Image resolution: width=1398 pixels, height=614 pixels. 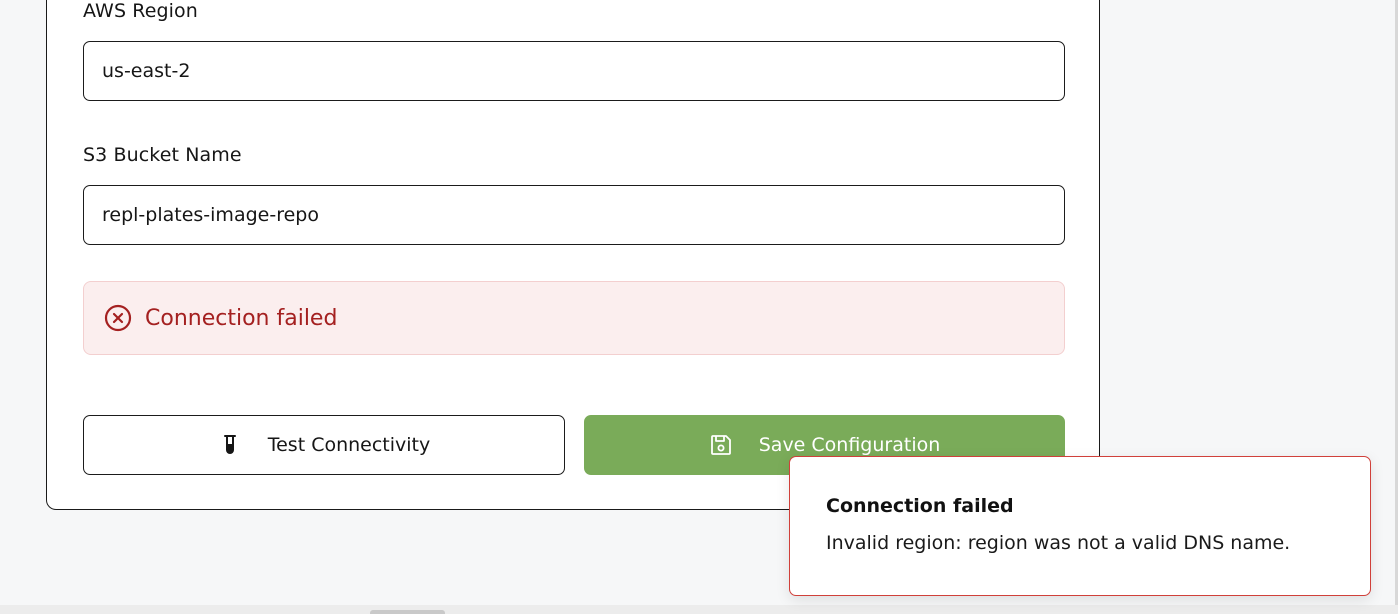 I want to click on test-connectivity-button: Test Connectivity, so click(x=324, y=445).